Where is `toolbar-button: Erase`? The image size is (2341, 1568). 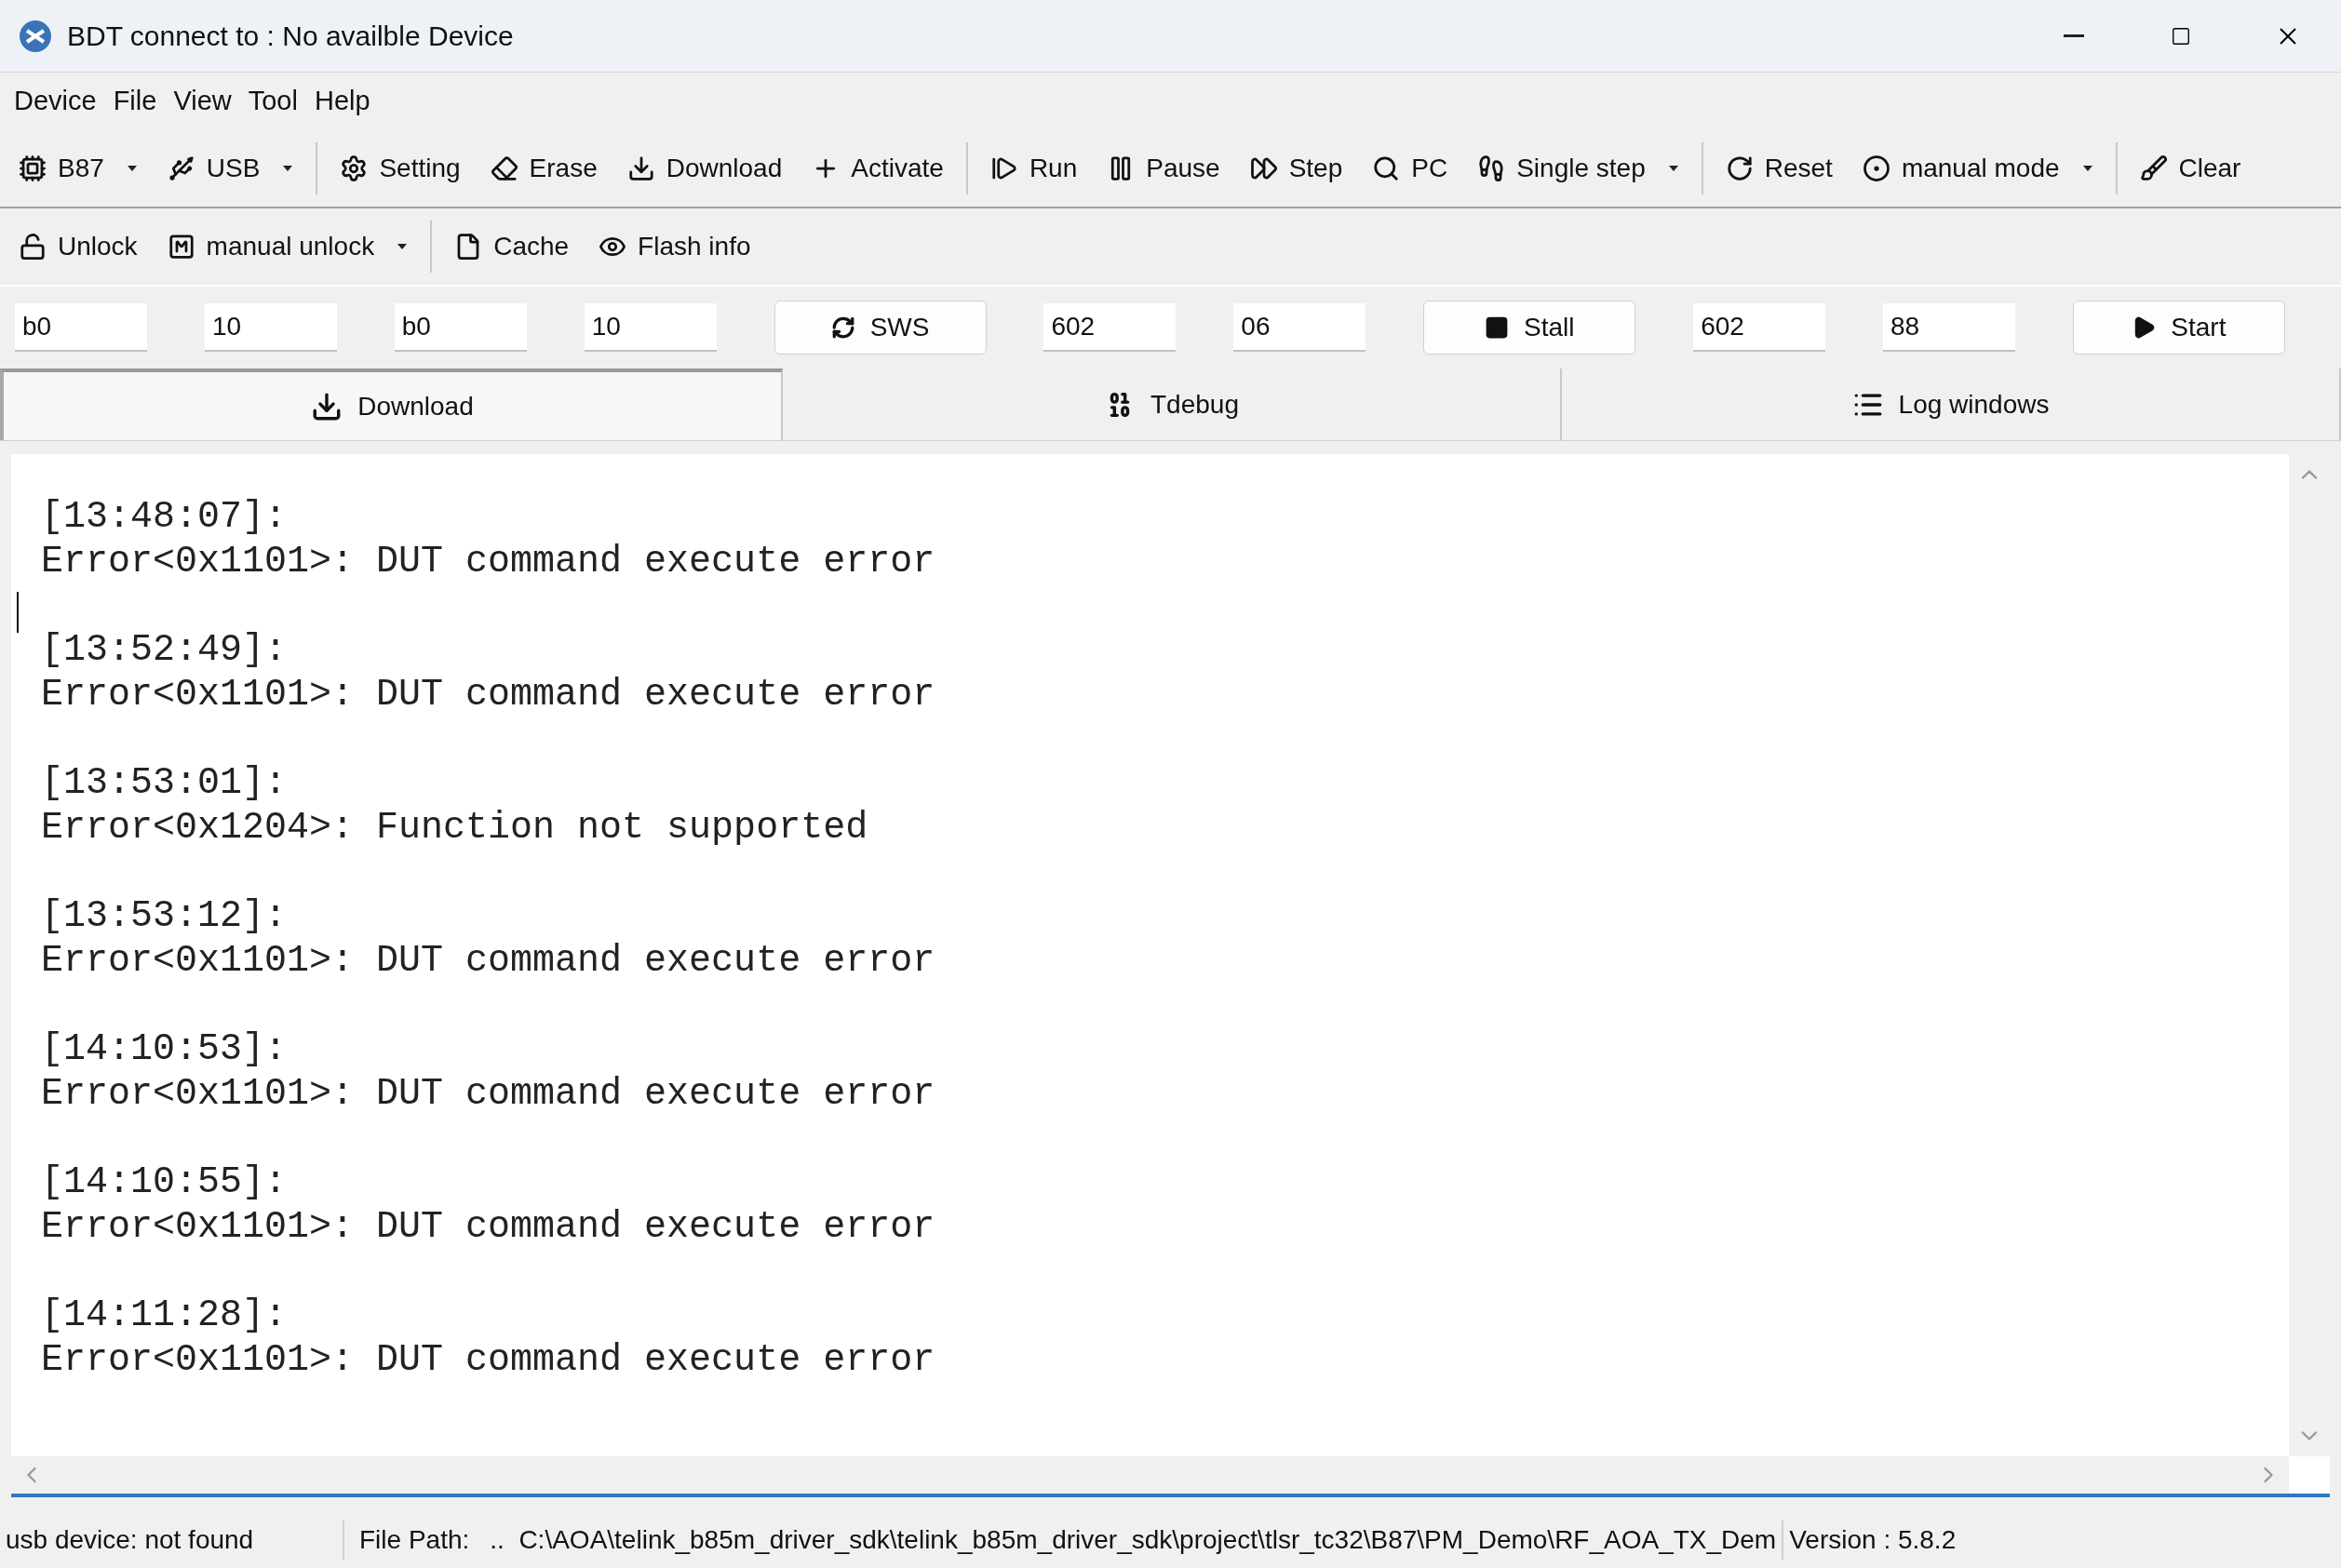 toolbar-button: Erase is located at coordinates (544, 168).